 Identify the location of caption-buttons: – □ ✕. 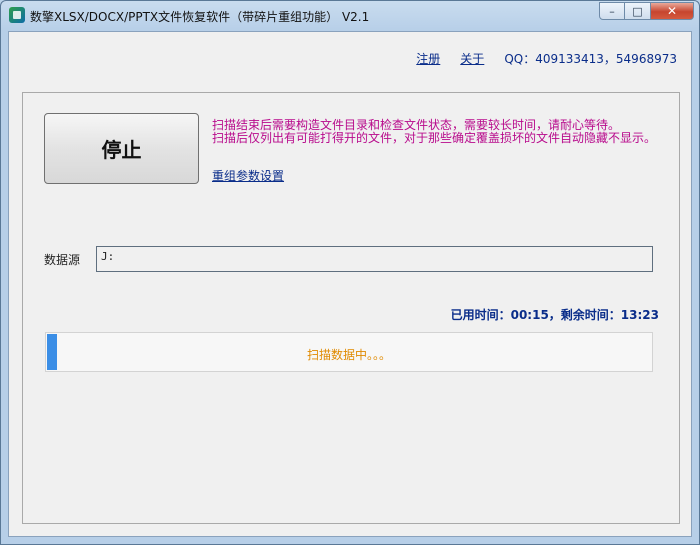
(646, 11).